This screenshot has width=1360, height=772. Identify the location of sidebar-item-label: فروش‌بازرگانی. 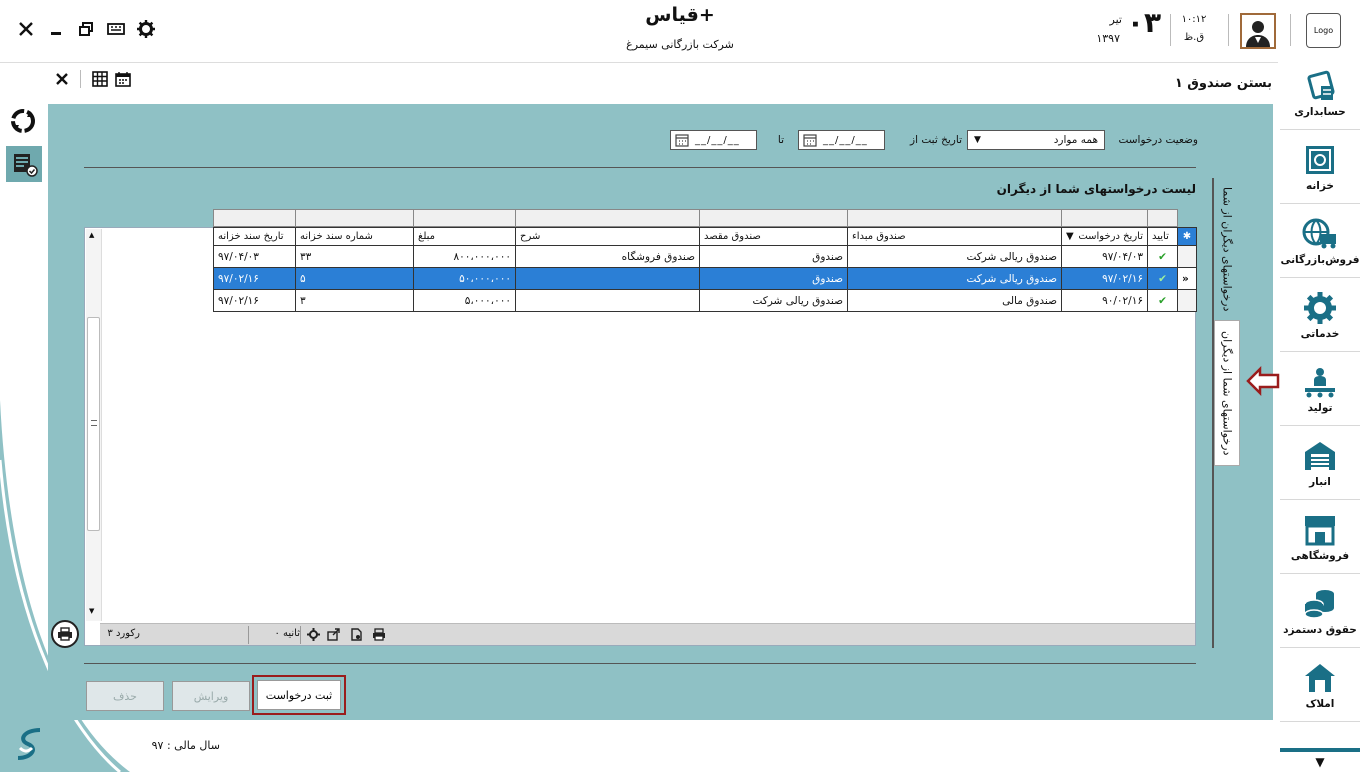
(1320, 259).